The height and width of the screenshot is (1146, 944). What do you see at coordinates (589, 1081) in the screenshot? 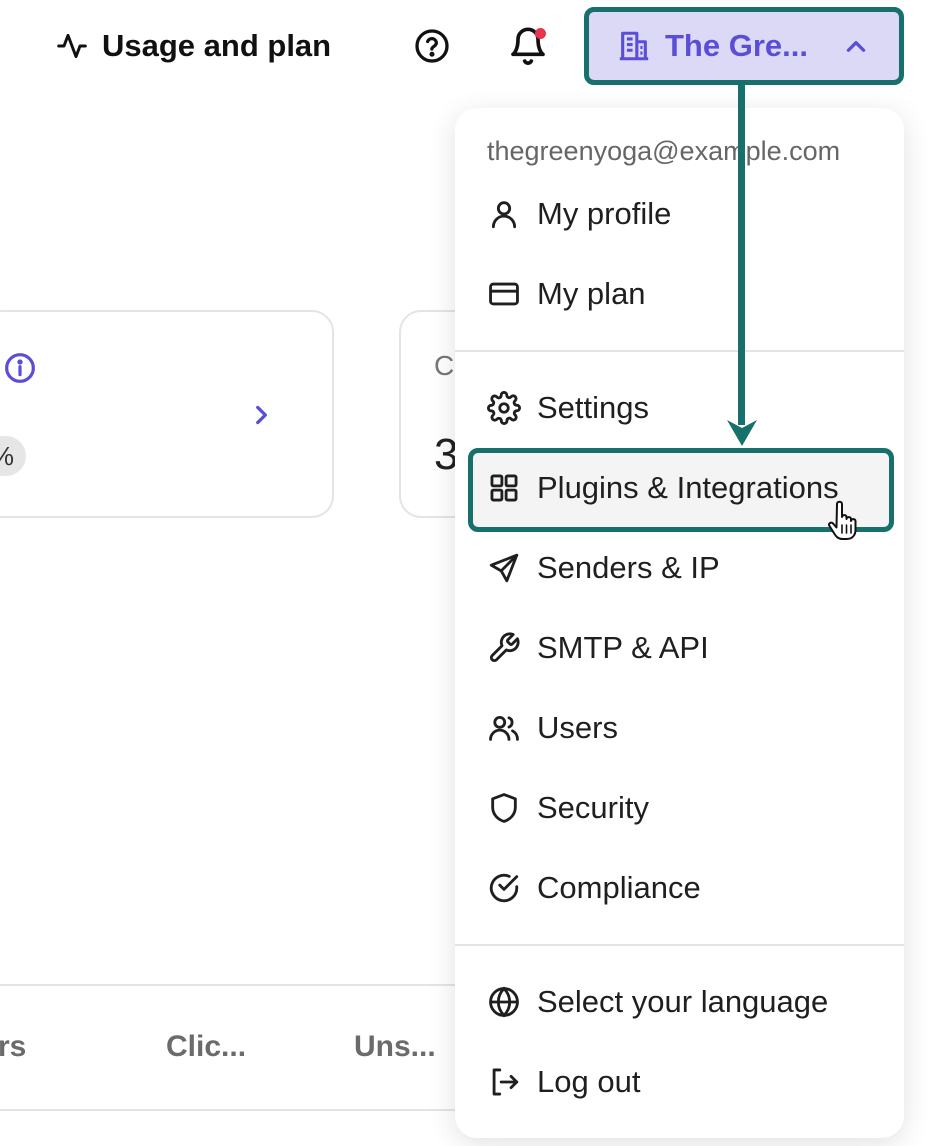
I see `menu-item-label: Log out` at bounding box center [589, 1081].